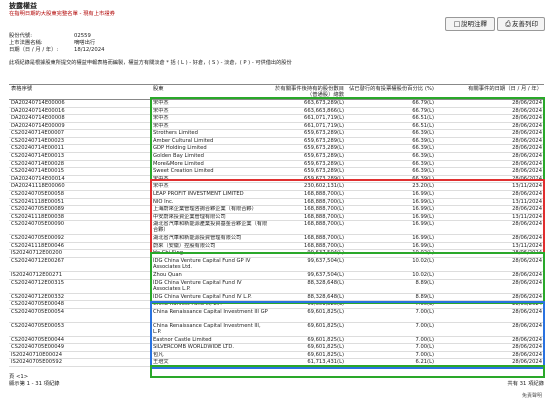 This screenshot has width=550, height=401. Describe the element at coordinates (80, 304) in the screenshot. I see `form-number-cell: CS20240705E00048` at that location.